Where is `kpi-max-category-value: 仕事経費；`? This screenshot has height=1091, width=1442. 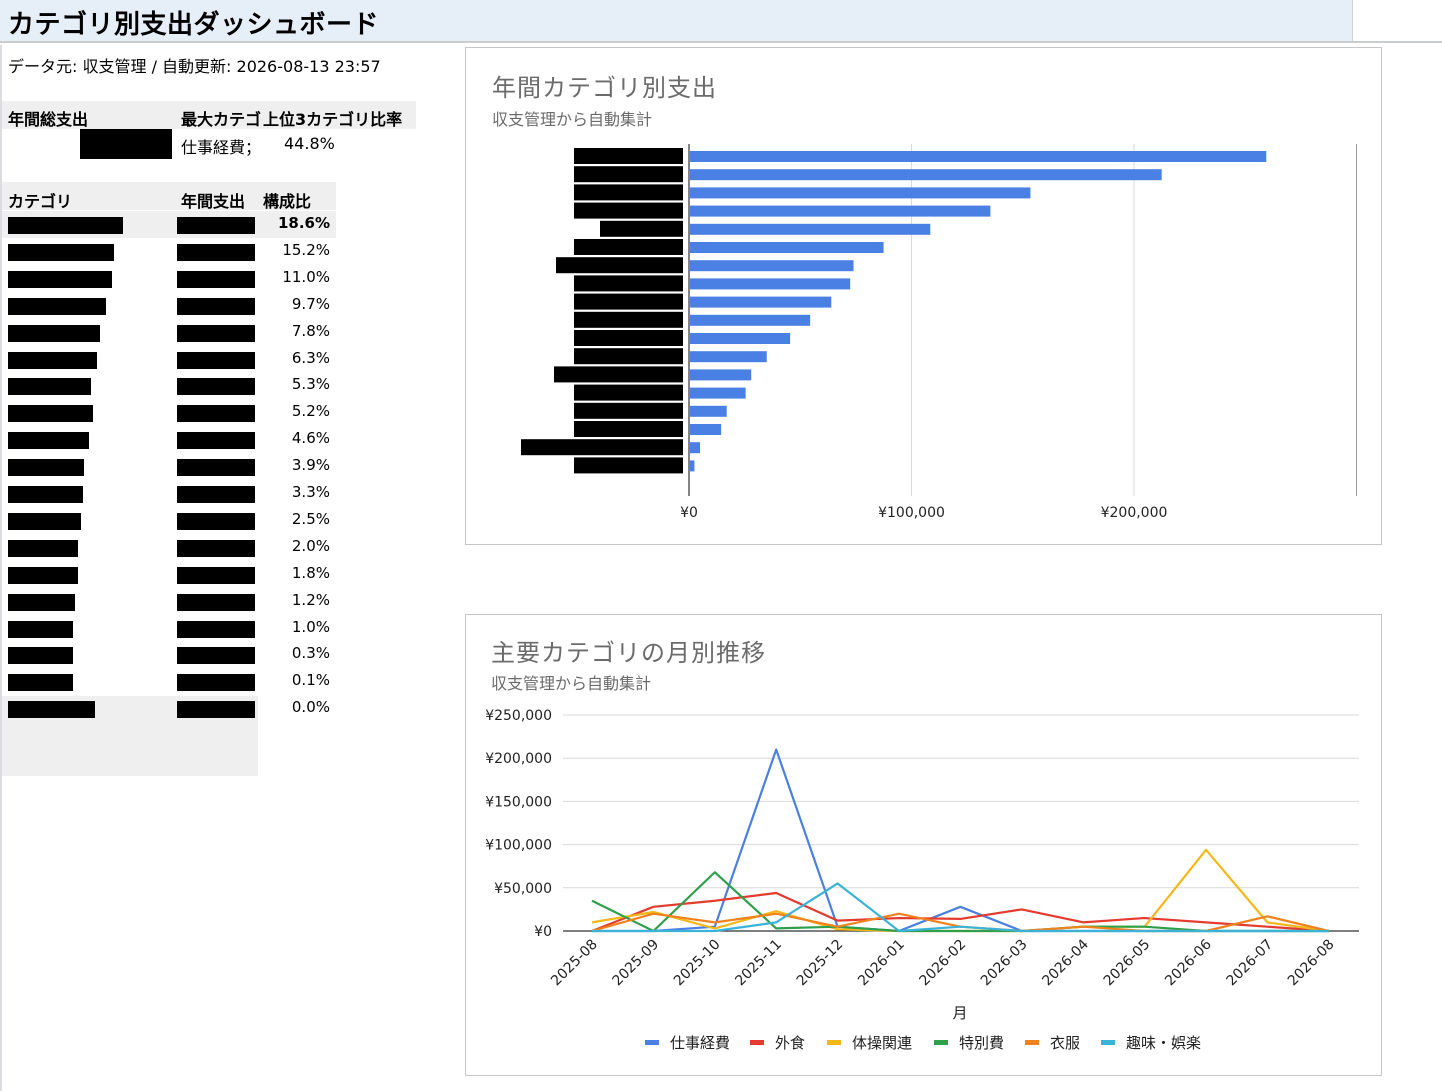
kpi-max-category-value: 仕事経費； is located at coordinates (221, 146).